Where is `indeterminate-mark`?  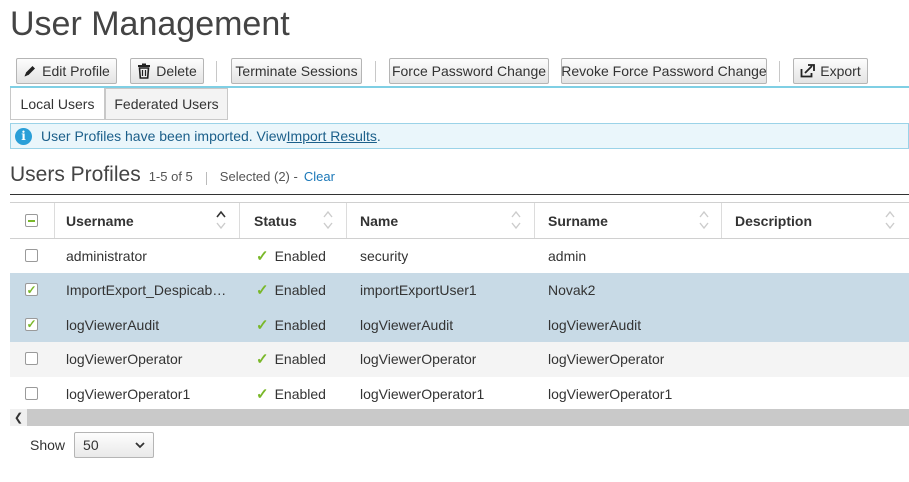
indeterminate-mark is located at coordinates (31, 220).